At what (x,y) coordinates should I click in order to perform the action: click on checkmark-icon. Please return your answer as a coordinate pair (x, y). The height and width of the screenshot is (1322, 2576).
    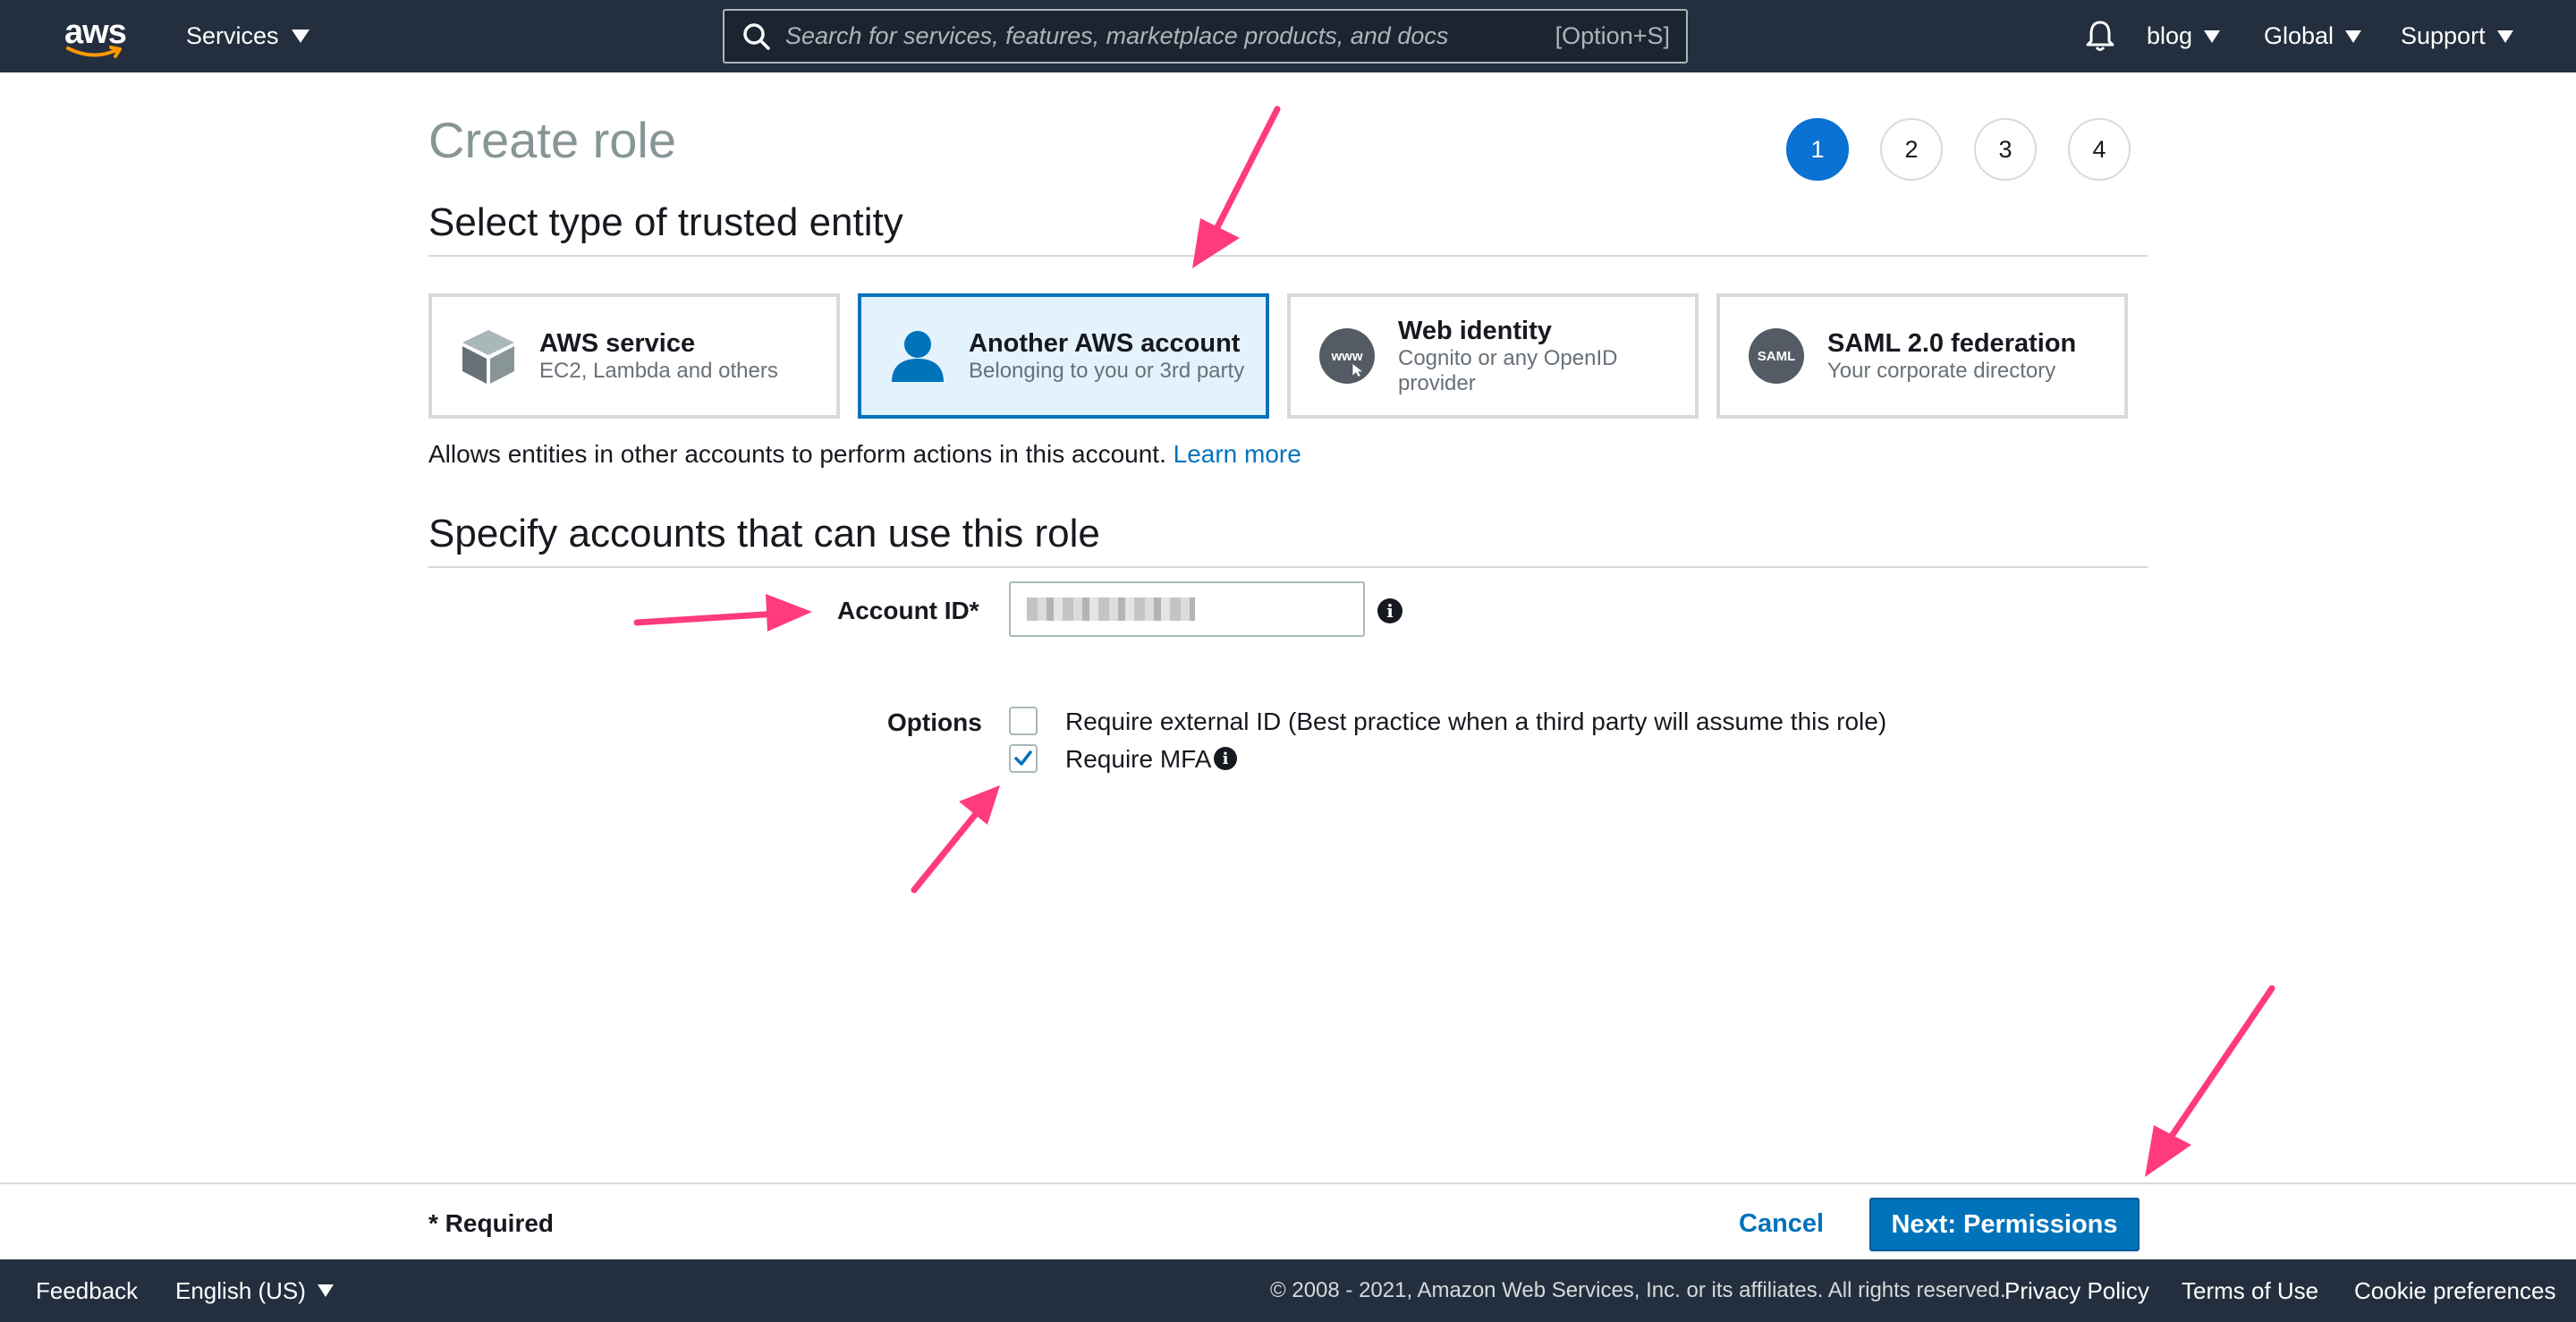
    Looking at the image, I should click on (1023, 758).